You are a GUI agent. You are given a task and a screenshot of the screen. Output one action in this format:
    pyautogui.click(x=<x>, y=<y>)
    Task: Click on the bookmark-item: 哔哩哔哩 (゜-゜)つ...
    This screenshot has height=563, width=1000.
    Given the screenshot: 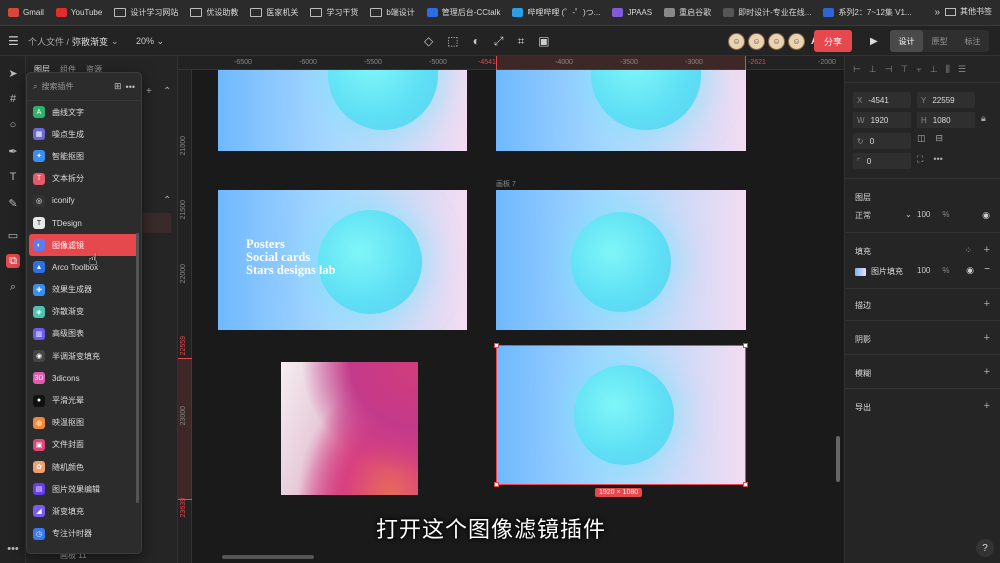 What is the action you would take?
    pyautogui.click(x=556, y=12)
    